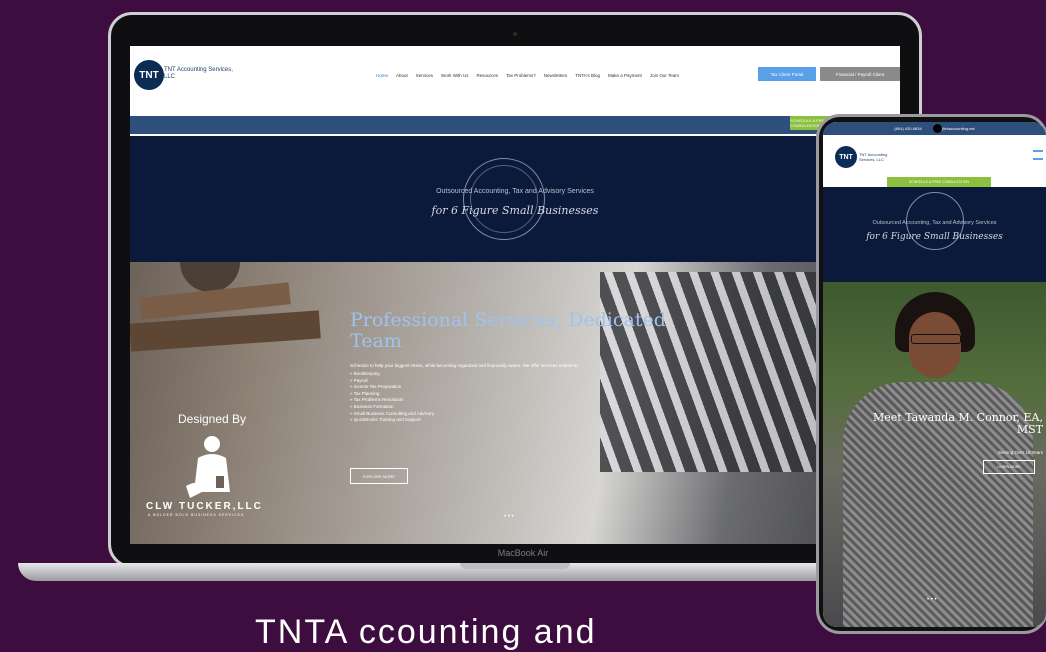 The image size is (1046, 652). Describe the element at coordinates (382, 75) in the screenshot. I see `nav-item-home: Home` at that location.